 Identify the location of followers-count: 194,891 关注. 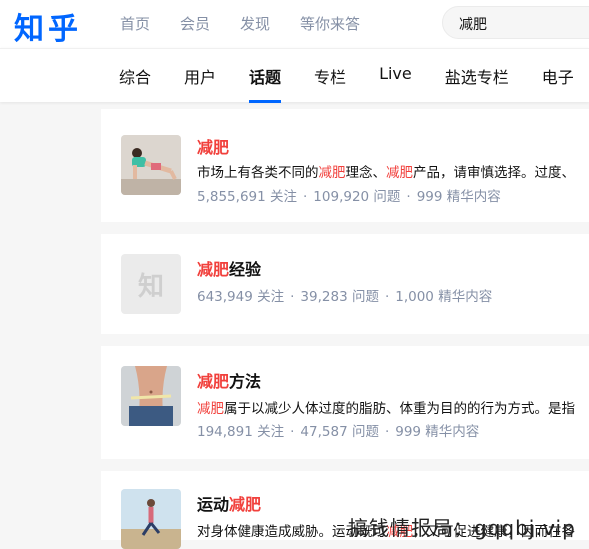
(241, 432).